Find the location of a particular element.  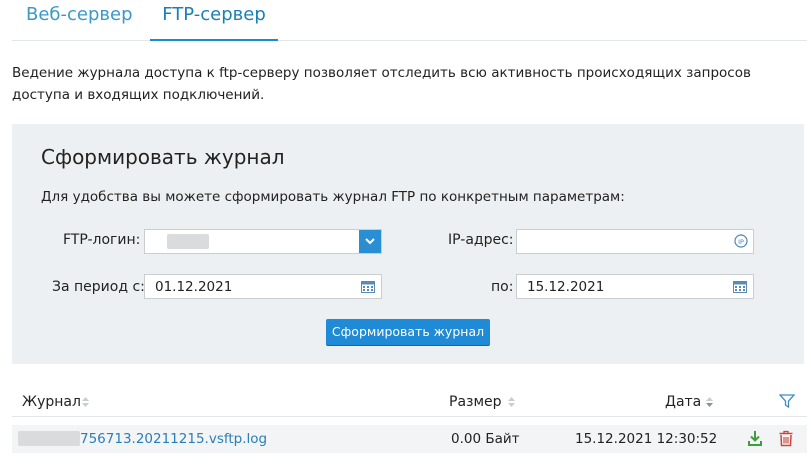

download-icon is located at coordinates (755, 438).